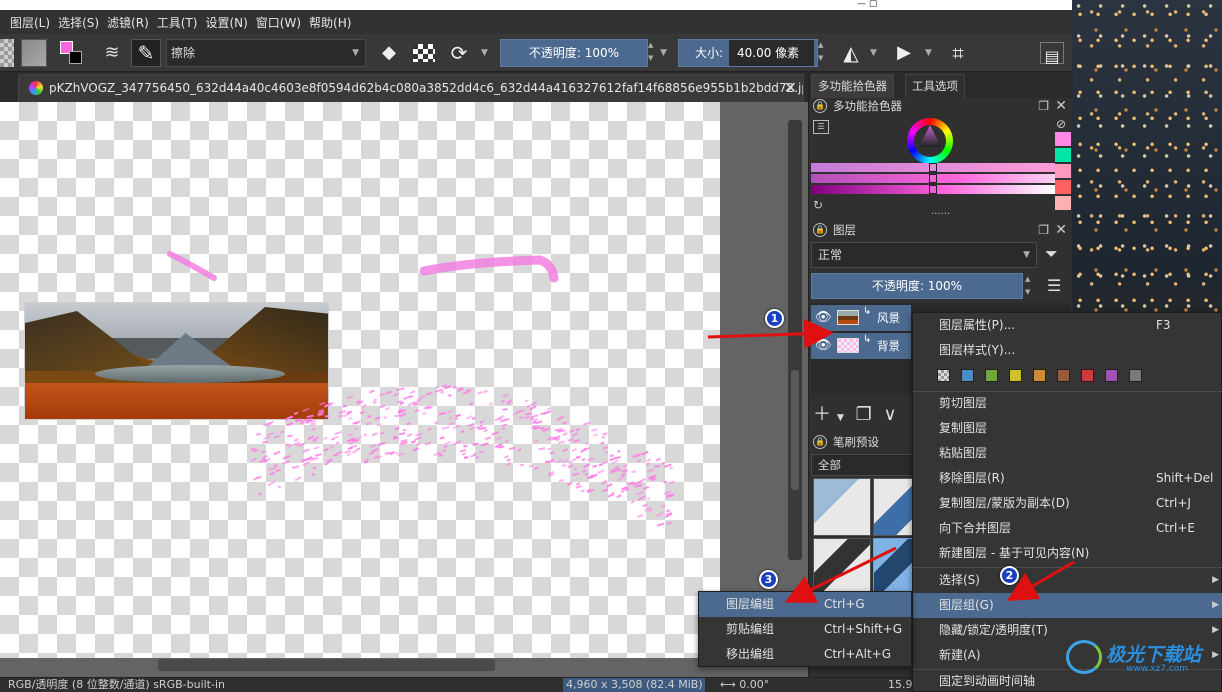 This screenshot has height=692, width=1222. I want to click on menu-item-clip-group: 剪贴编组 Ctrl+Shift+G, so click(805, 629).